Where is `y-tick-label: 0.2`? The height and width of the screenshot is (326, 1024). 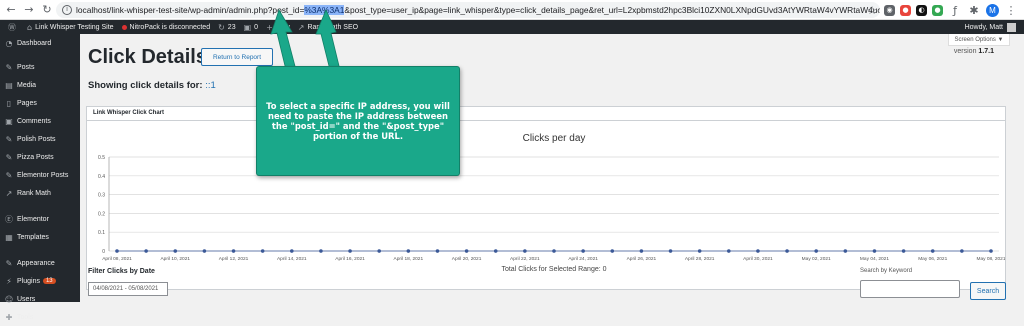
y-tick-label: 0.2 is located at coordinates (101, 214).